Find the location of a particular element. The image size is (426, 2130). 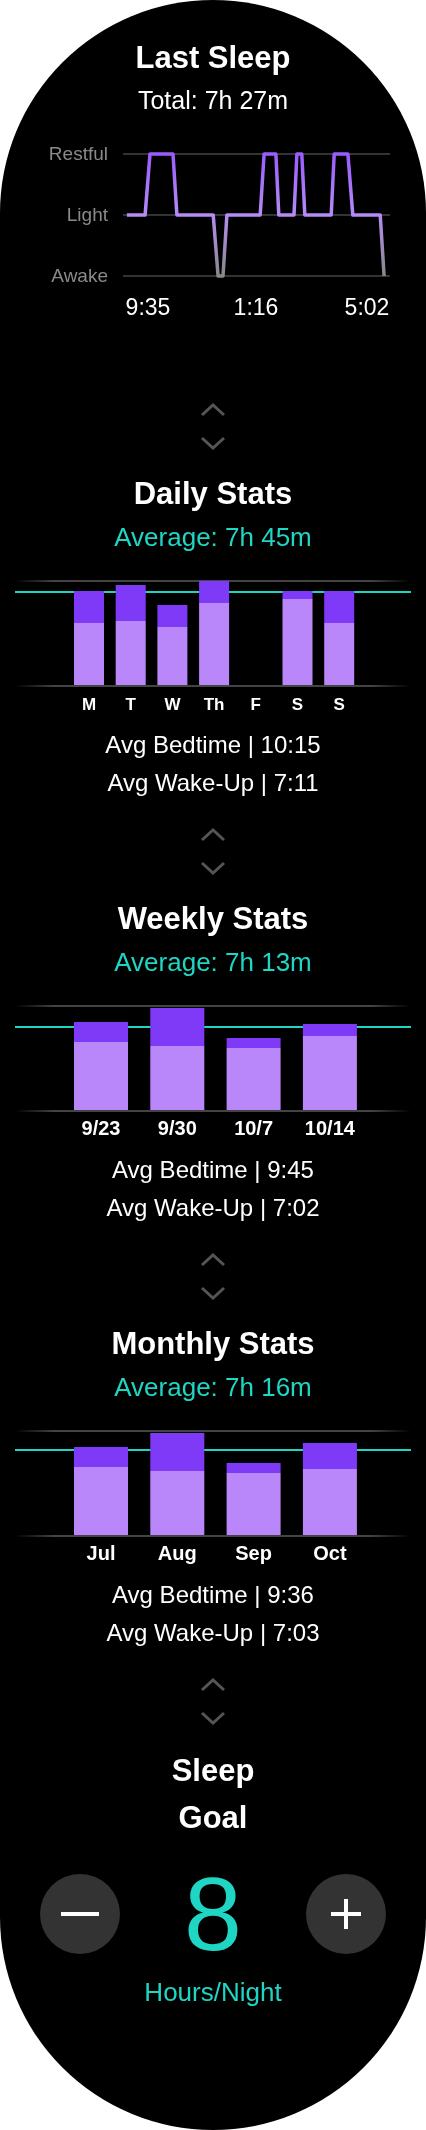

time-label: 5:02 is located at coordinates (367, 307).